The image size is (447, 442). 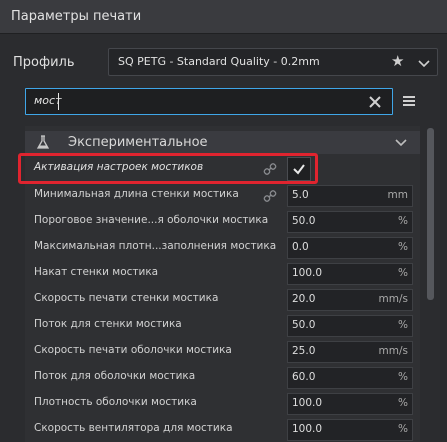 What do you see at coordinates (304, 377) in the screenshot?
I see `setting-value: 60.0` at bounding box center [304, 377].